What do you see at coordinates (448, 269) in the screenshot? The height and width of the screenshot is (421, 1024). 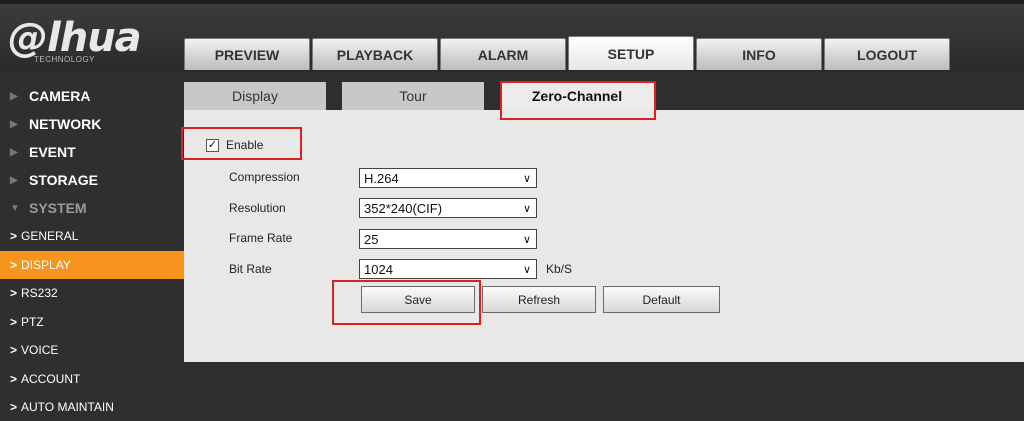 I see `bit-rate-select: 1024 ∨` at bounding box center [448, 269].